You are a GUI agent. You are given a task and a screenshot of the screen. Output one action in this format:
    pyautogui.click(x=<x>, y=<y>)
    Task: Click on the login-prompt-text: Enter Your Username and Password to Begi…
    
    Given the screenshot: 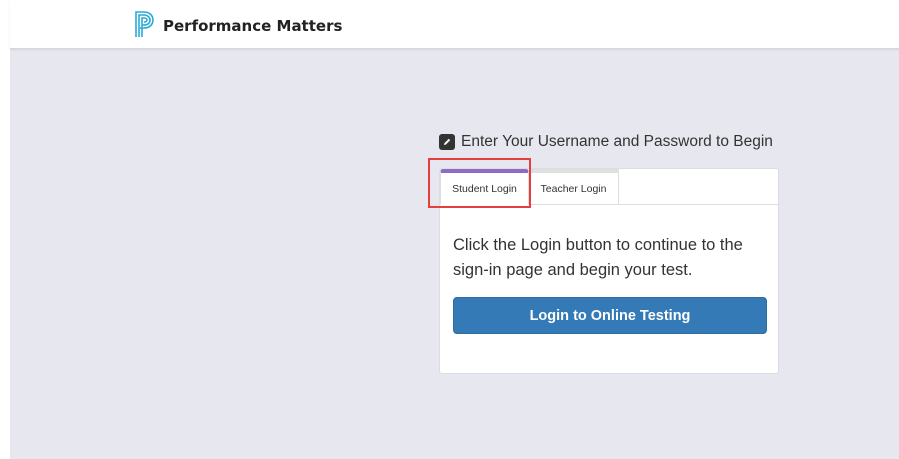 What is the action you would take?
    pyautogui.click(x=617, y=141)
    